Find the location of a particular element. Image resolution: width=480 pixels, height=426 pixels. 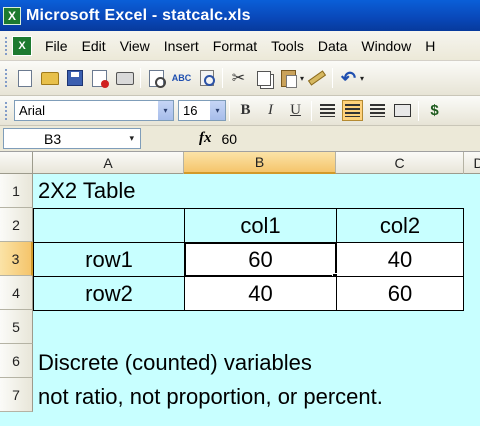

copy-icon is located at coordinates (263, 78).